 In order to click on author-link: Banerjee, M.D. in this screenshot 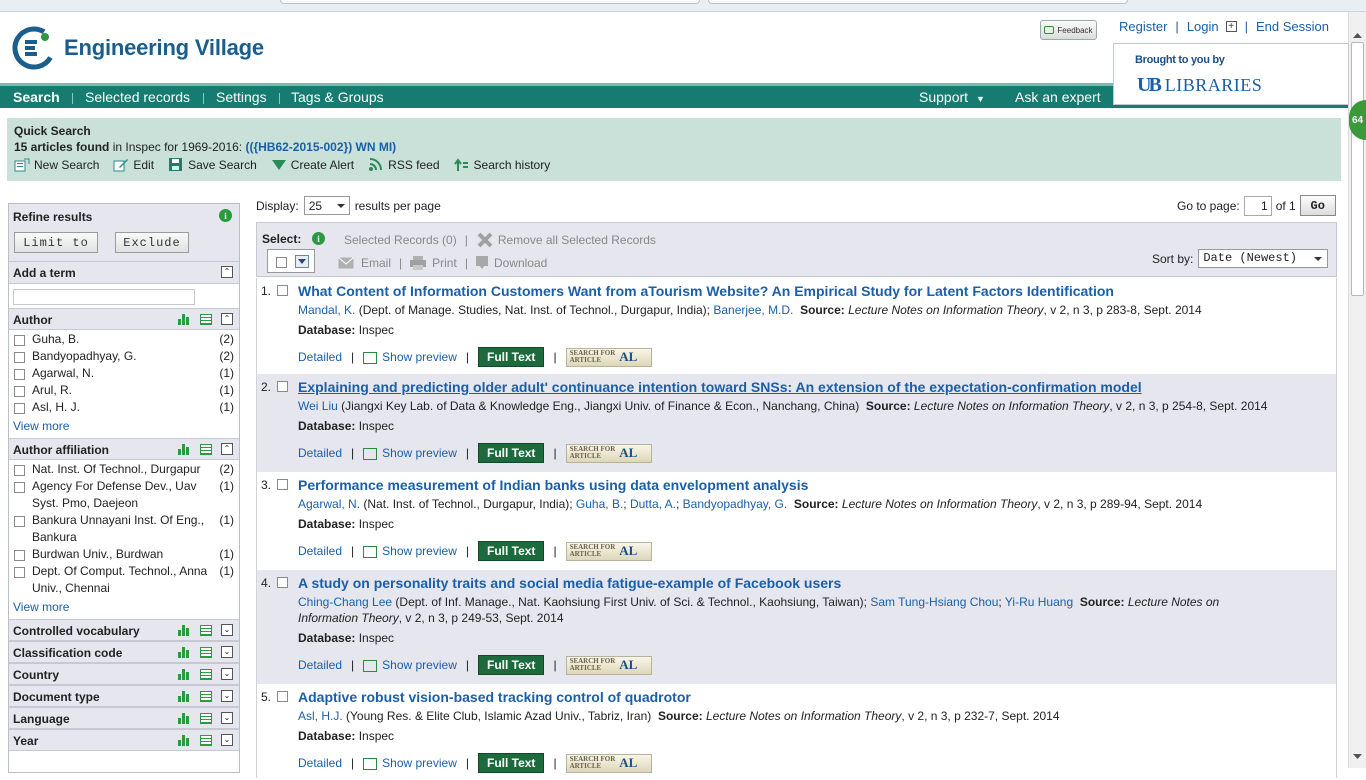, I will do `click(753, 310)`.